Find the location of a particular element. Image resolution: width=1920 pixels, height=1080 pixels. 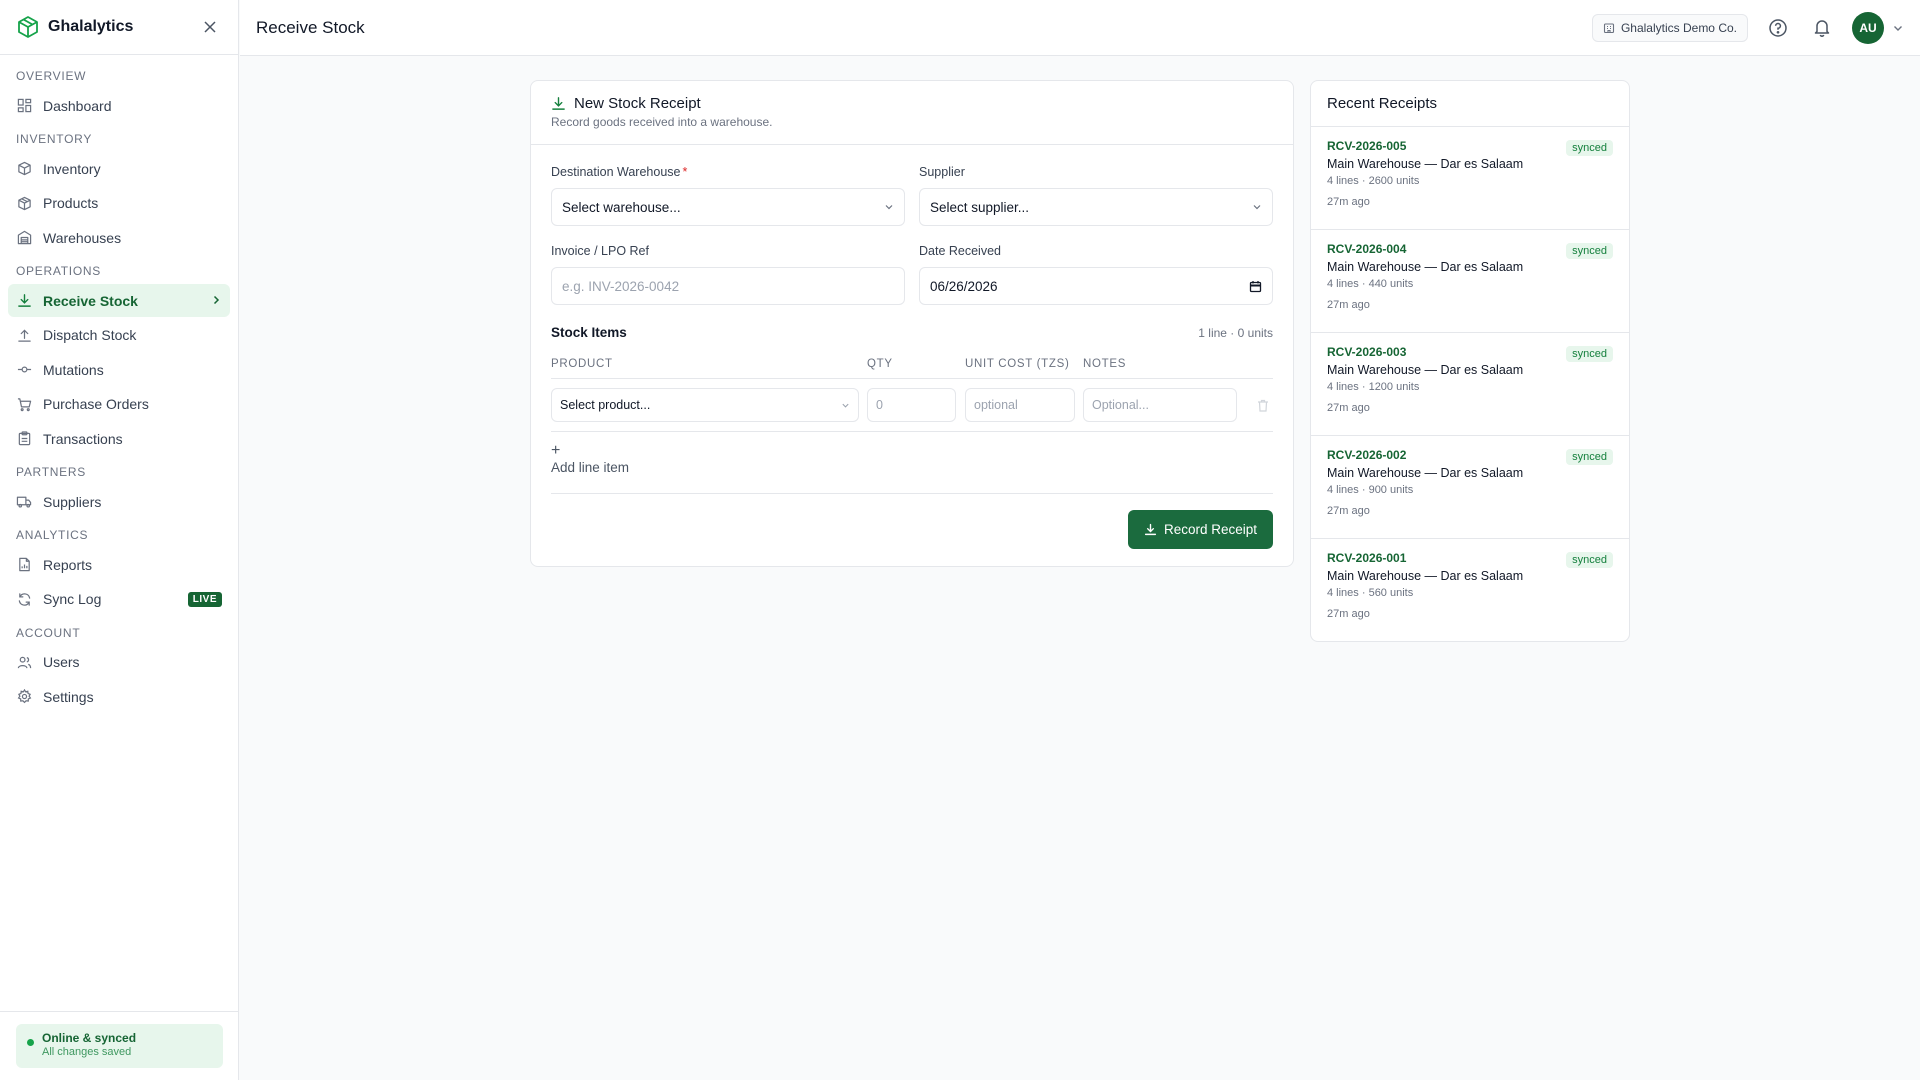

brand-name: Ghalalytics is located at coordinates (91, 26).